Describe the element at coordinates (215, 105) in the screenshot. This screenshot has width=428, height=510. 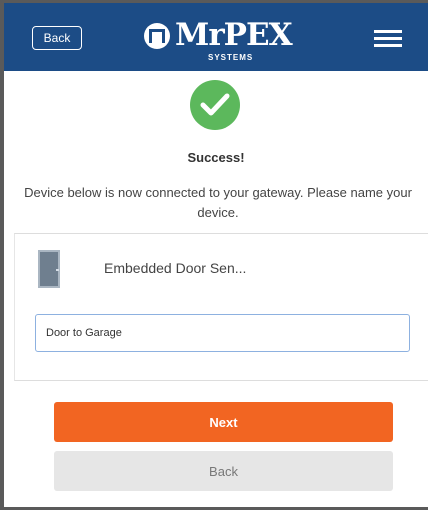
I see `check-icon` at that location.